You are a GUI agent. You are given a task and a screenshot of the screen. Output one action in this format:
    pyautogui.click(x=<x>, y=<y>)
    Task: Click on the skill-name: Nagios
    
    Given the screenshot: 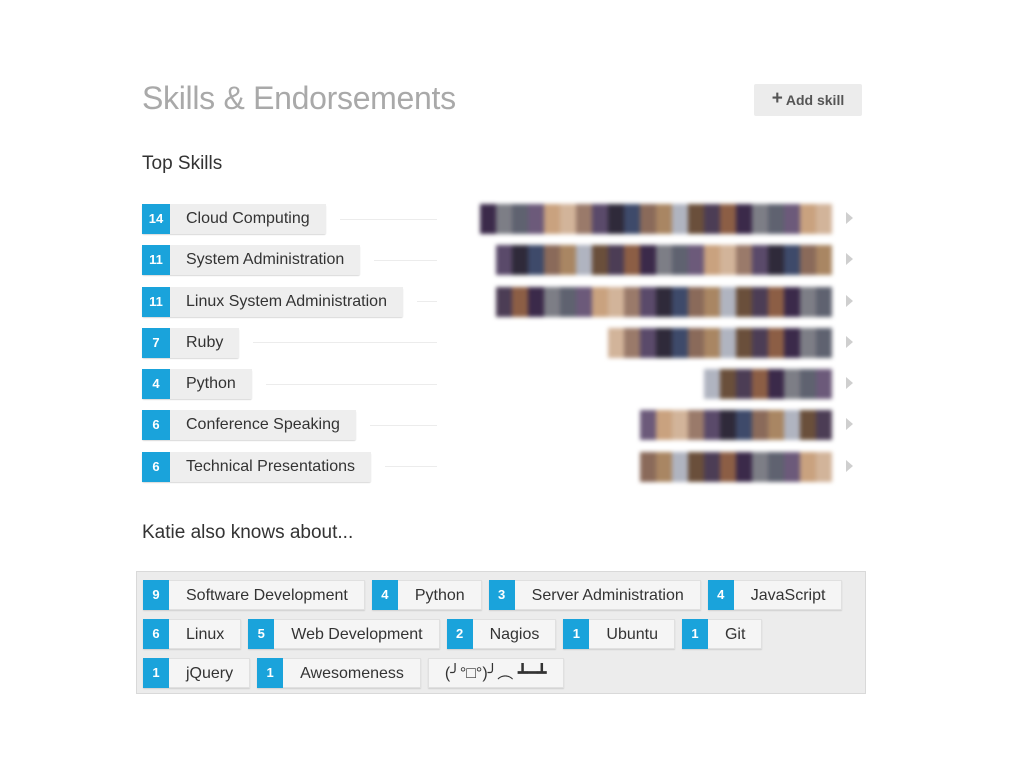 What is the action you would take?
    pyautogui.click(x=514, y=634)
    